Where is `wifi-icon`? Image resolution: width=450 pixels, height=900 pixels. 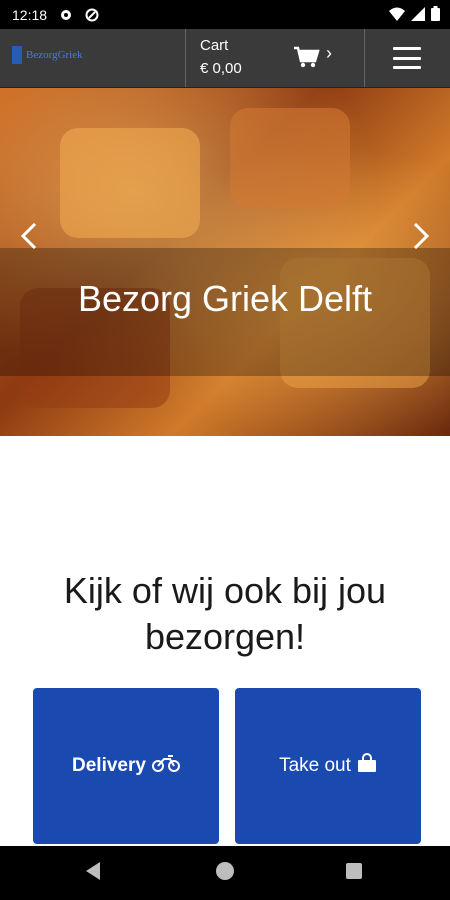
wifi-icon is located at coordinates (397, 16).